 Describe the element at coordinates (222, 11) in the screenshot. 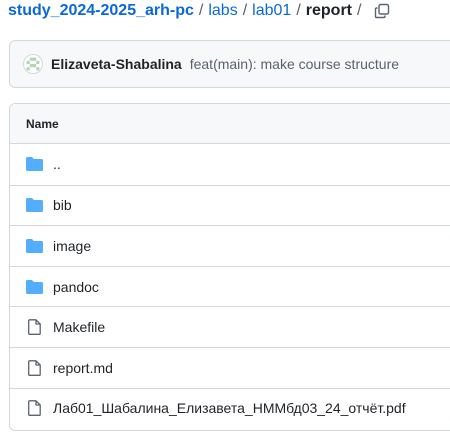

I see `breadcrumb-labs-link: labs` at that location.